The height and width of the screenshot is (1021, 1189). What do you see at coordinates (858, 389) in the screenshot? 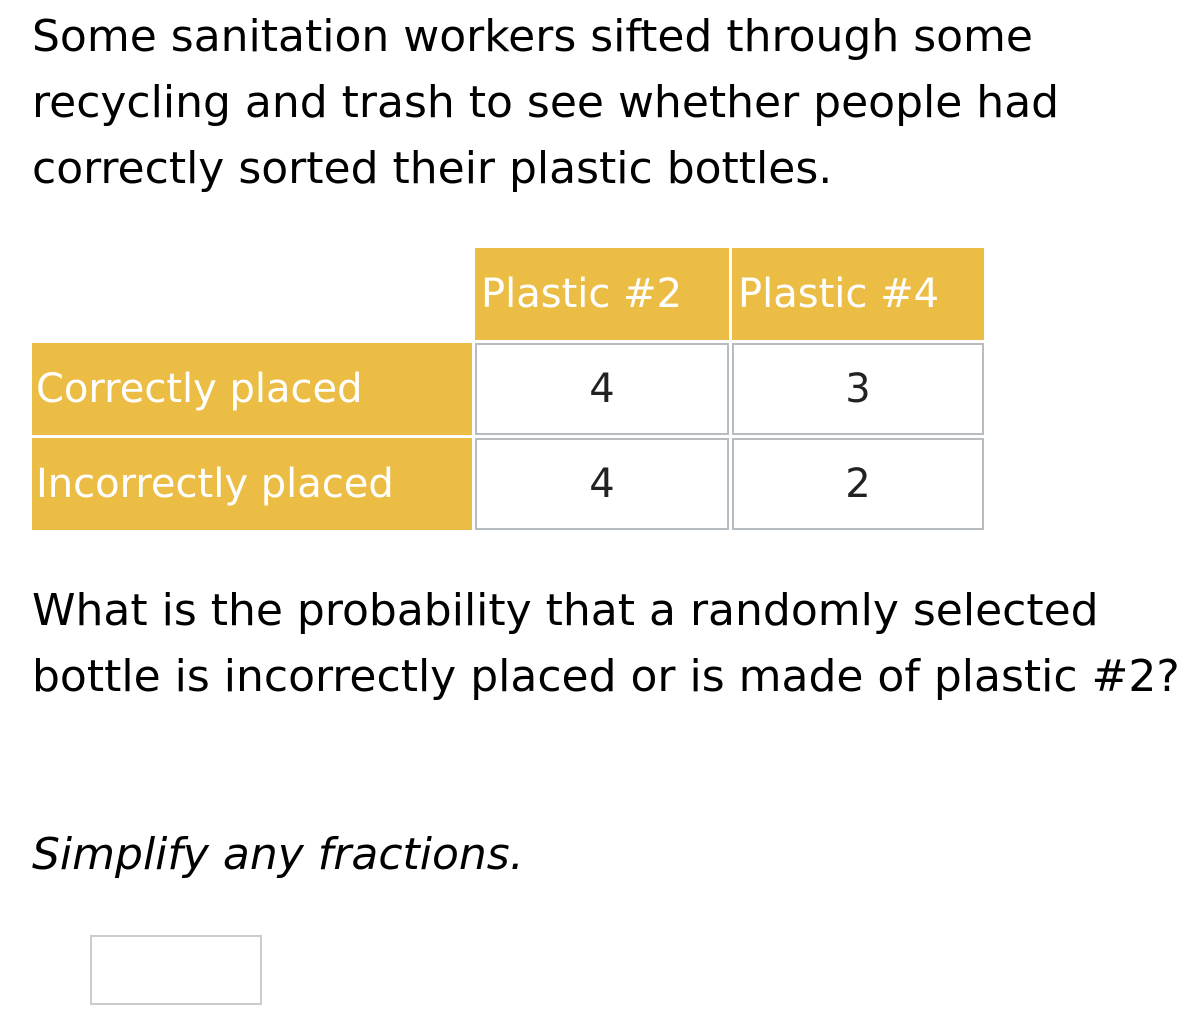
I see `table-cell: 3` at bounding box center [858, 389].